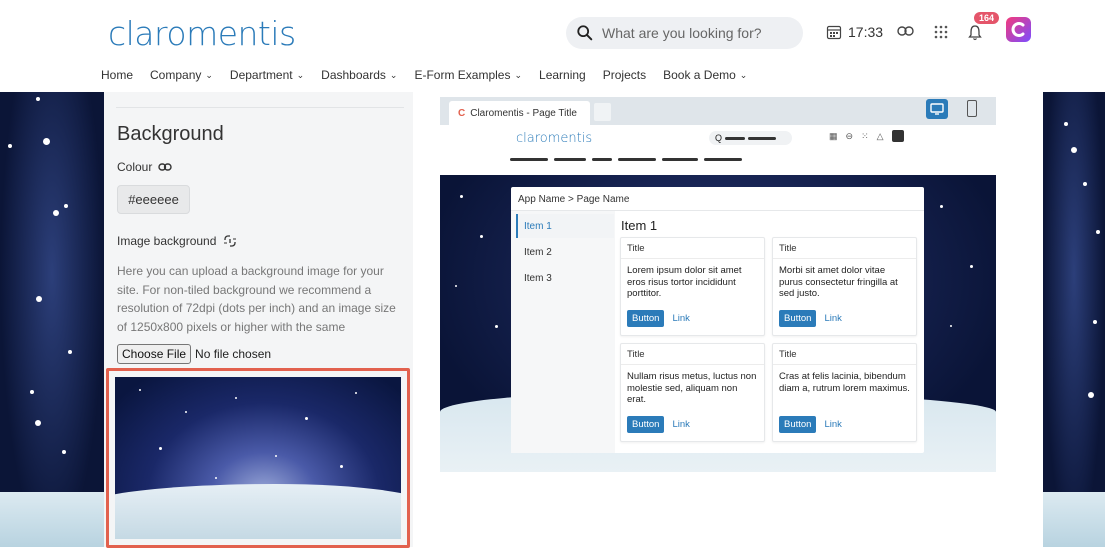  Describe the element at coordinates (718, 150) in the screenshot. I see `preview-header: claromentis Q ▦ ⊖ ⁙ △` at that location.